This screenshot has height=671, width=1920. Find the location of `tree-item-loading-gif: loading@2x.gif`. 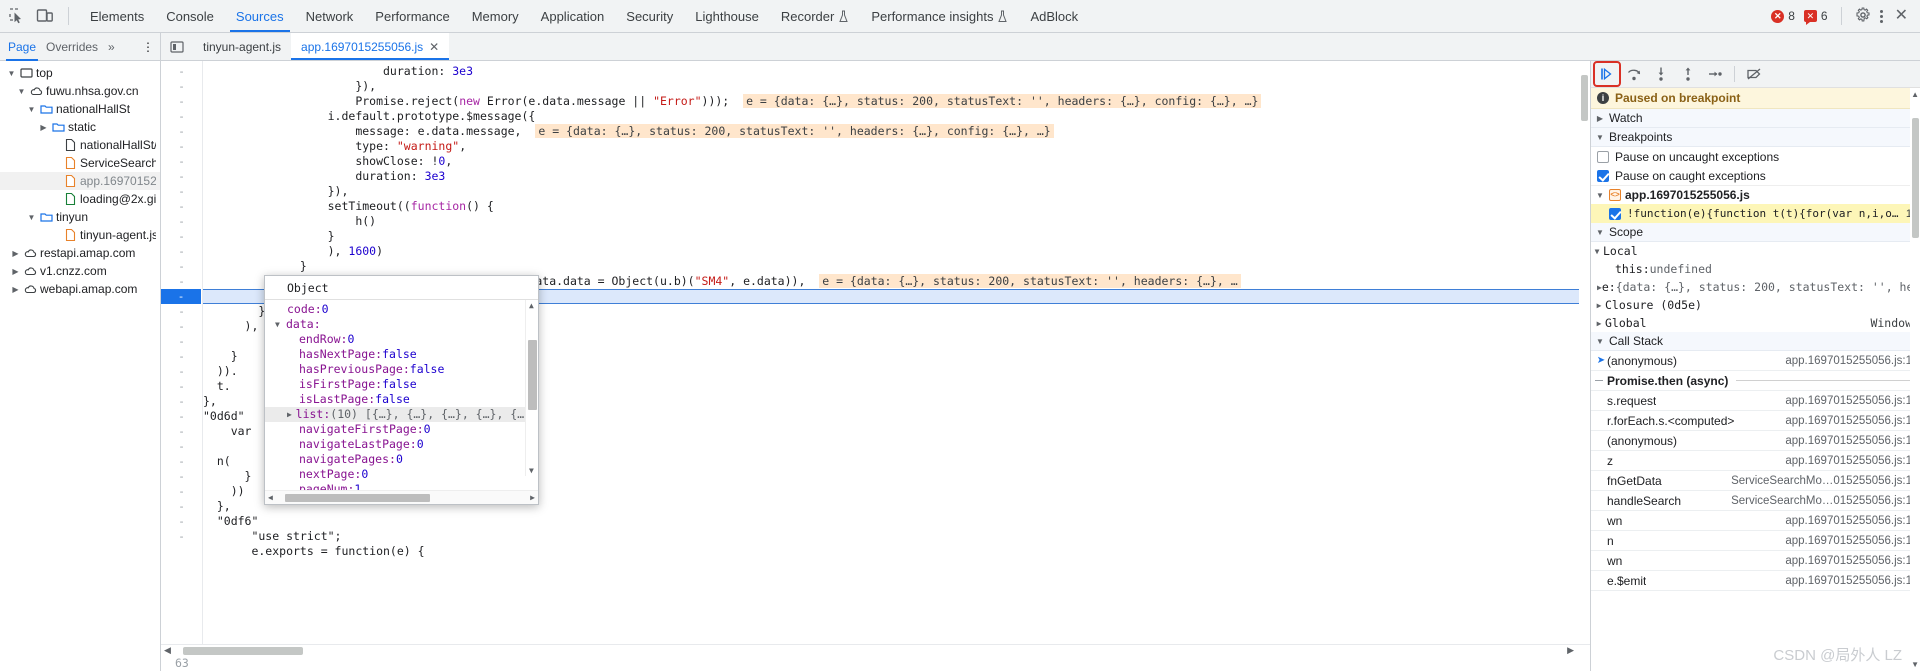

tree-item-loading-gif: loading@2x.gif is located at coordinates (80, 199).